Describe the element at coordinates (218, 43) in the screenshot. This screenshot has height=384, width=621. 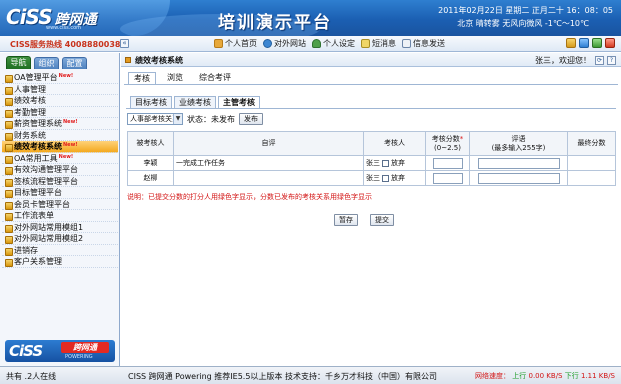
I see `home-icon` at that location.